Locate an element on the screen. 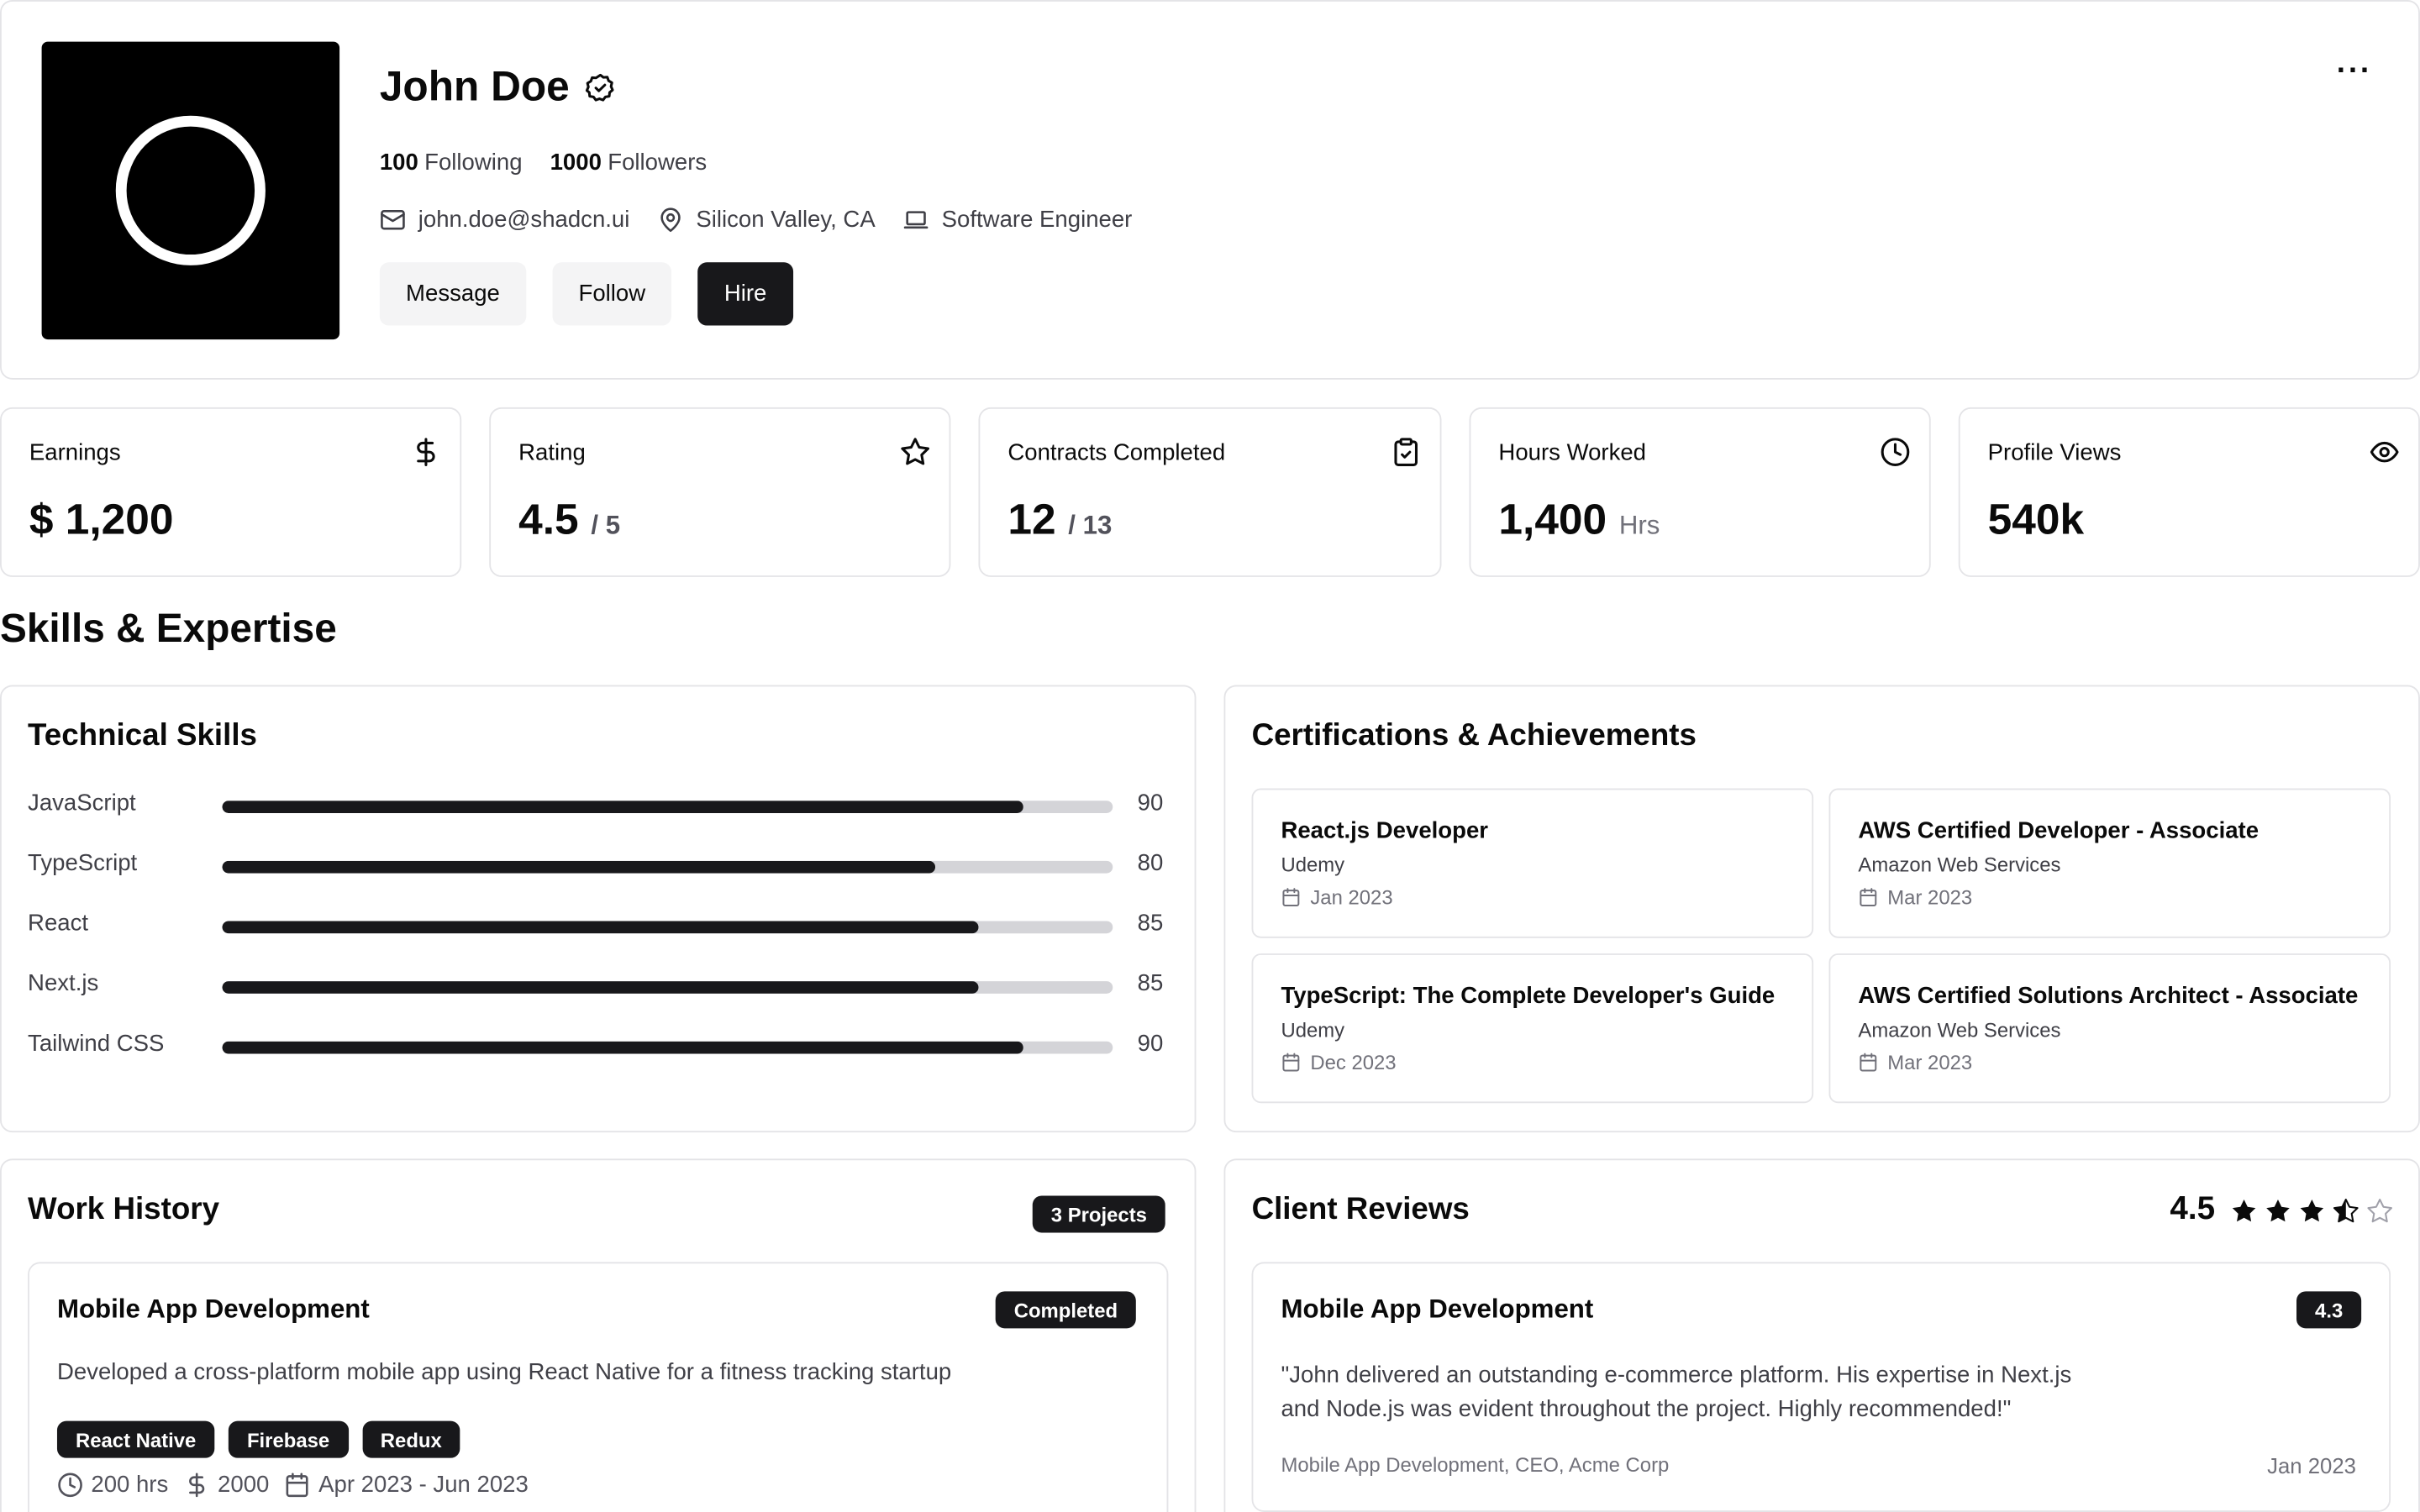  following-count: 100 is located at coordinates (398, 163).